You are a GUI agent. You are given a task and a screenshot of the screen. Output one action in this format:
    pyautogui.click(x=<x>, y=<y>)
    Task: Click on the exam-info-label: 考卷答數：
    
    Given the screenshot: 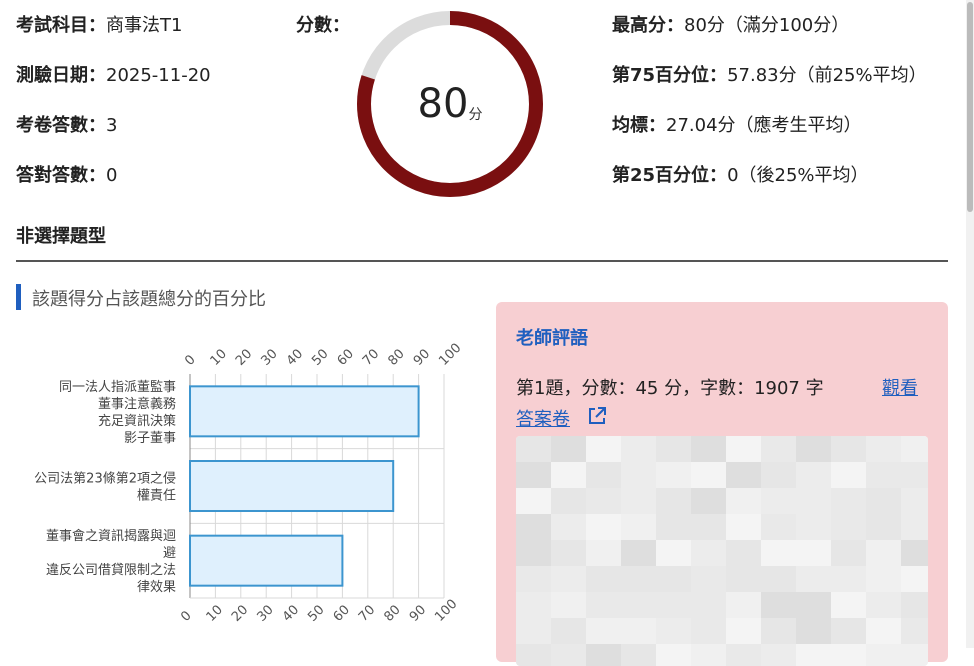 What is the action you would take?
    pyautogui.click(x=61, y=125)
    